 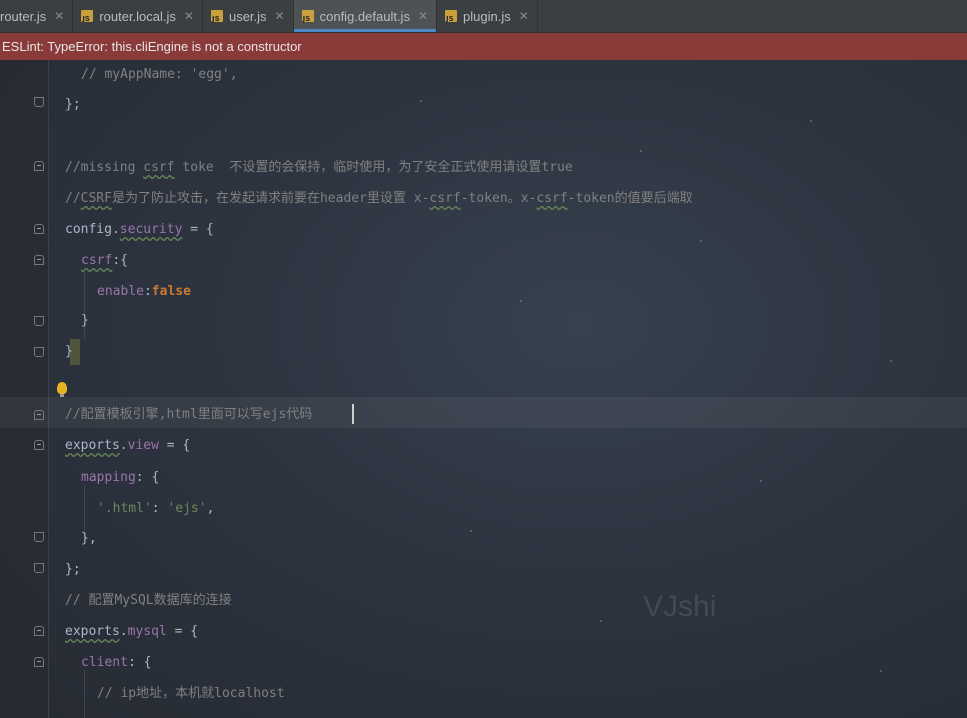 I want to click on tab-label: user.js, so click(x=247, y=16).